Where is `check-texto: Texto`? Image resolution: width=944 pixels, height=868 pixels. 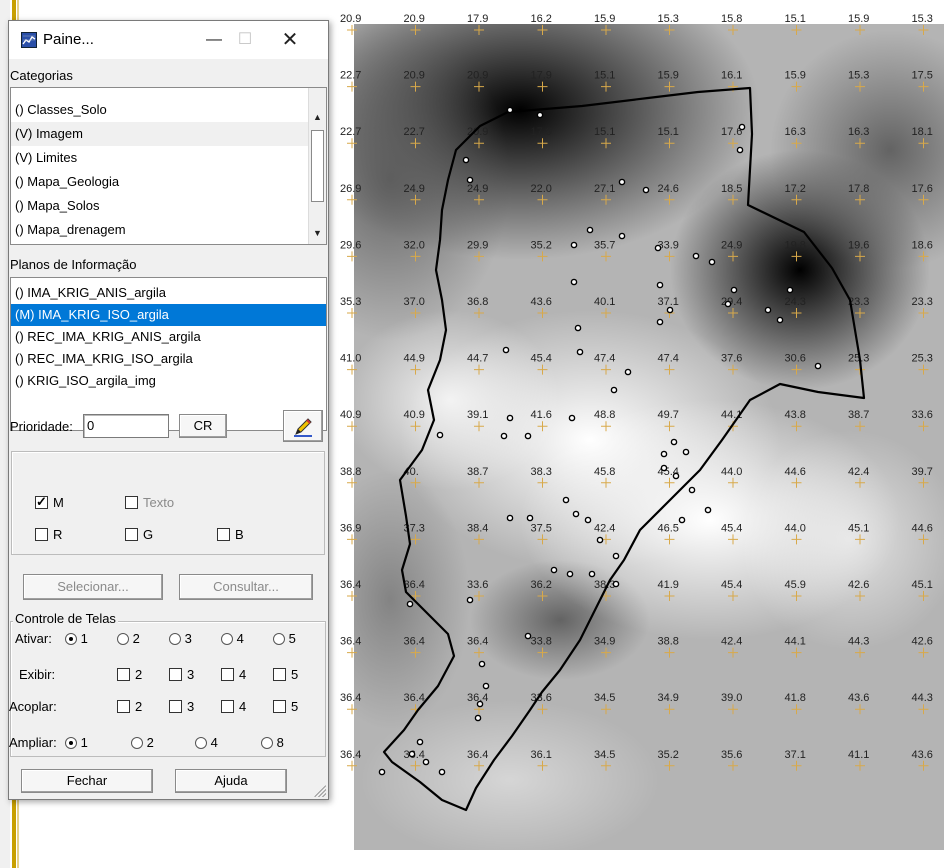 check-texto: Texto is located at coordinates (149, 502).